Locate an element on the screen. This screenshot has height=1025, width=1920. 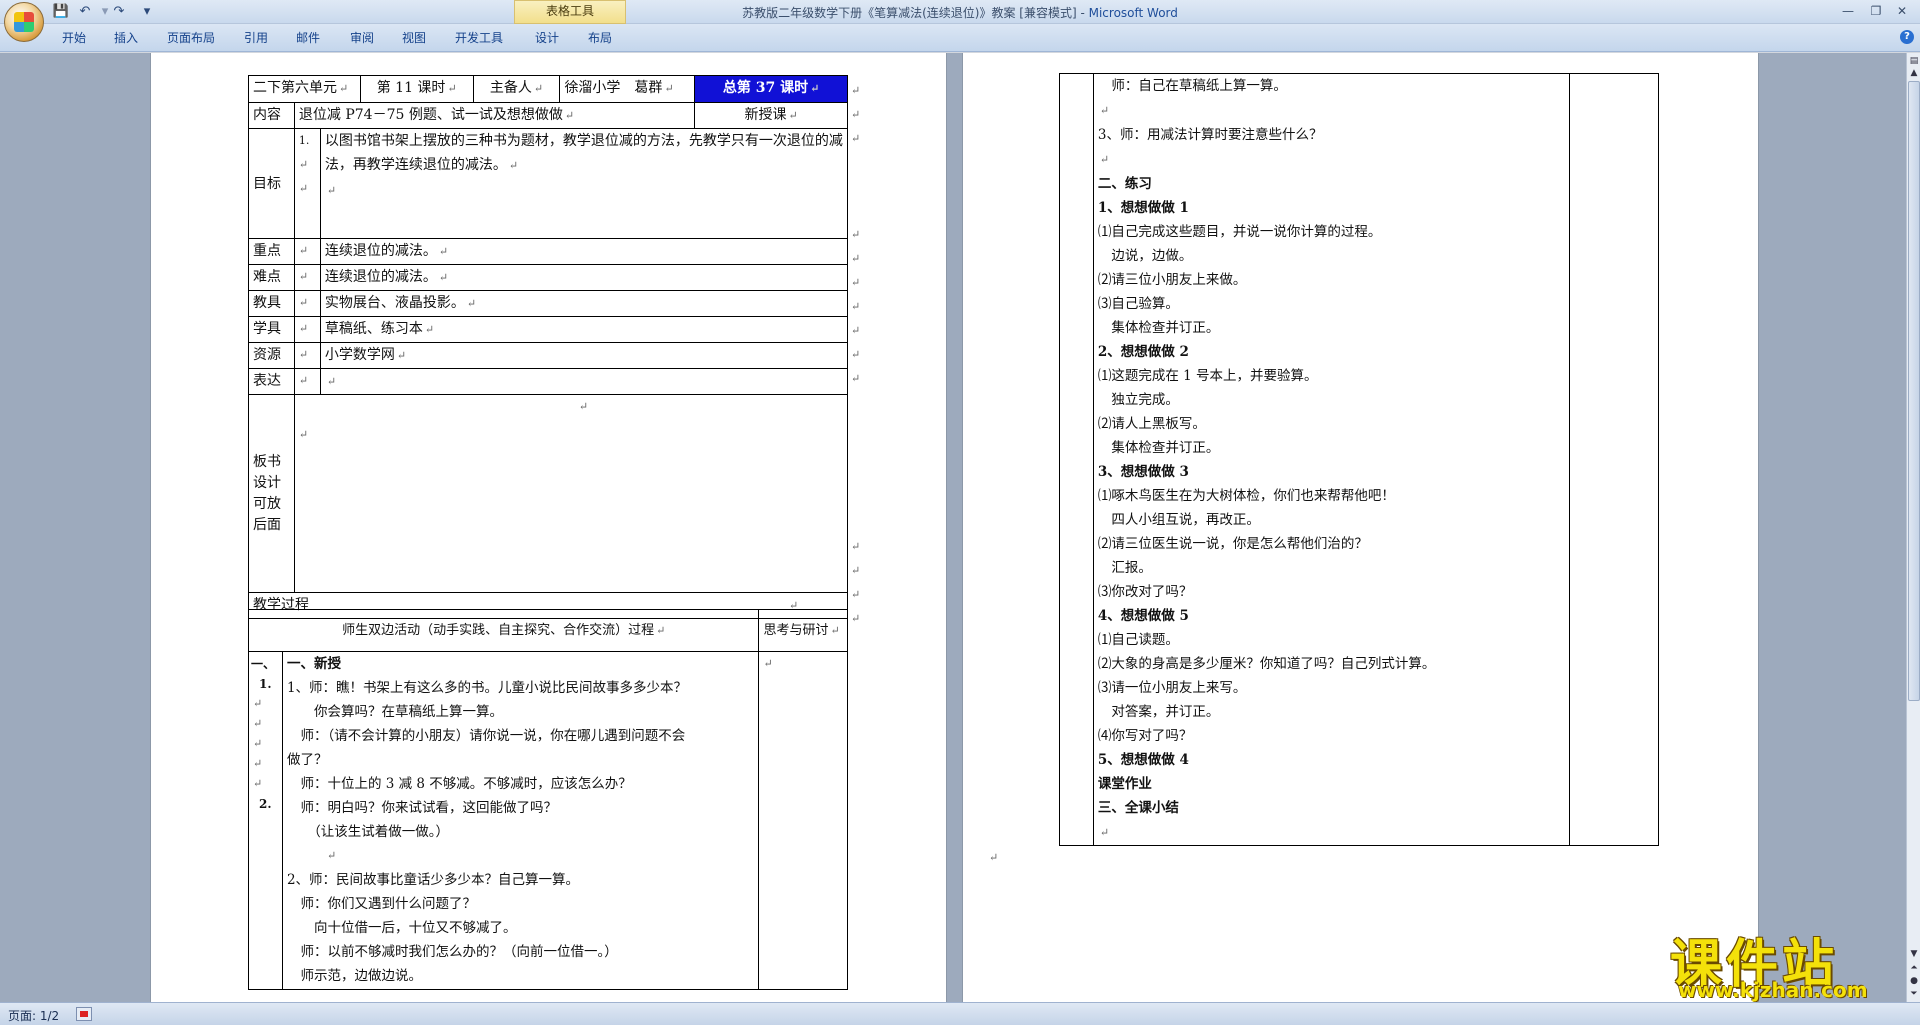
ribbon-tab-bar: 开始 插入 页面布局 引用 邮件 审阅 视图 开发工具 设计 布局 ? is located at coordinates (960, 38).